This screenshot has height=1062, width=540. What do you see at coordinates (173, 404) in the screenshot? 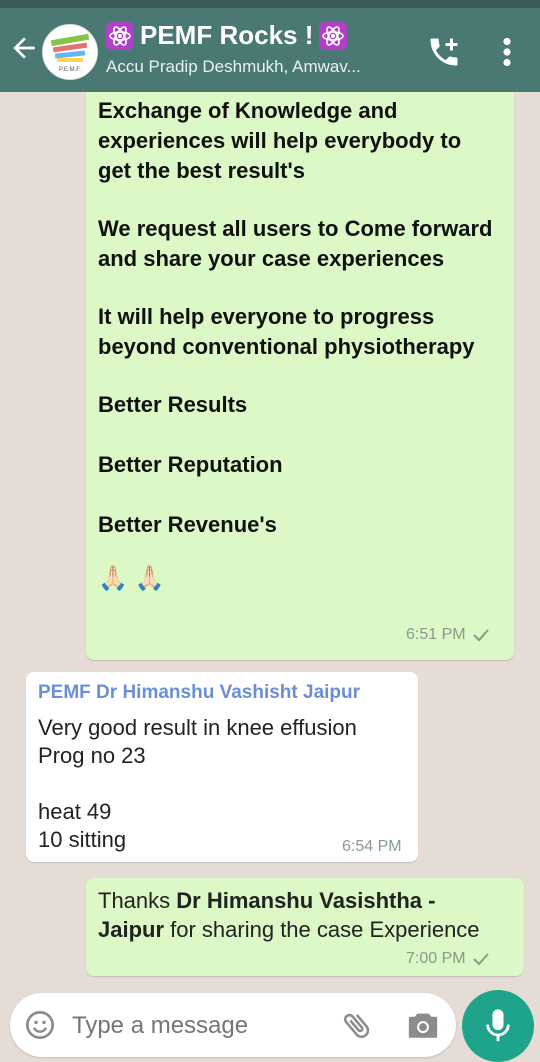
I see `message-paragraph: Better Results` at bounding box center [173, 404].